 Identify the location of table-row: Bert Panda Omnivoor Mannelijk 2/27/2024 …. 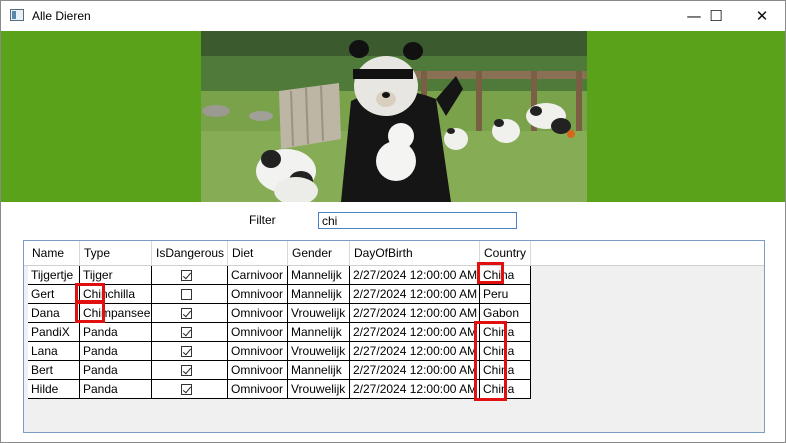
(279, 370).